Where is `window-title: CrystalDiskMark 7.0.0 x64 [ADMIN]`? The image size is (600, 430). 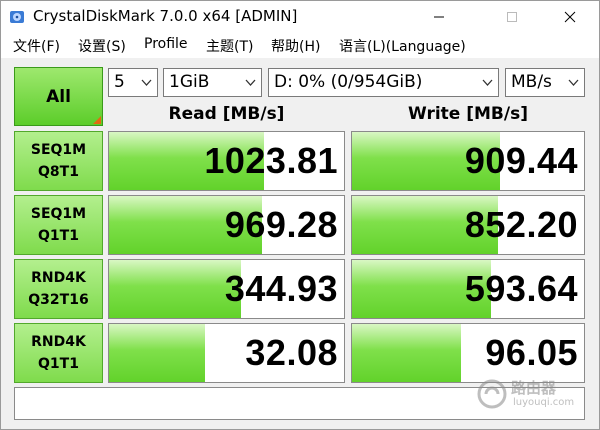 window-title: CrystalDiskMark 7.0.0 x64 [ADMIN] is located at coordinates (165, 16).